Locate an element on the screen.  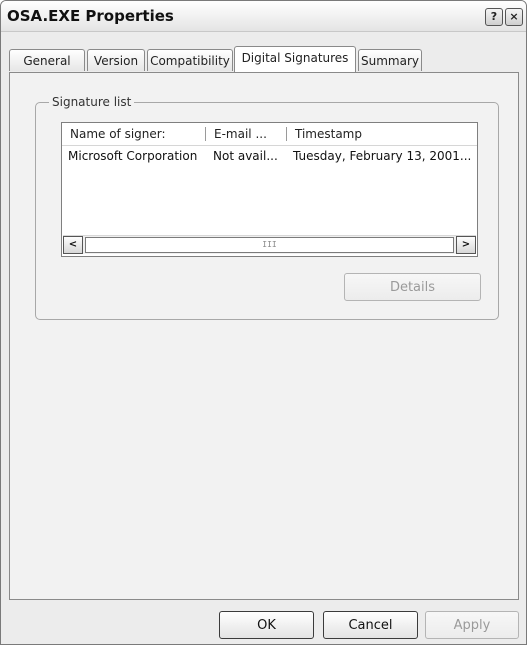
scroll-thumb: III is located at coordinates (269, 245).